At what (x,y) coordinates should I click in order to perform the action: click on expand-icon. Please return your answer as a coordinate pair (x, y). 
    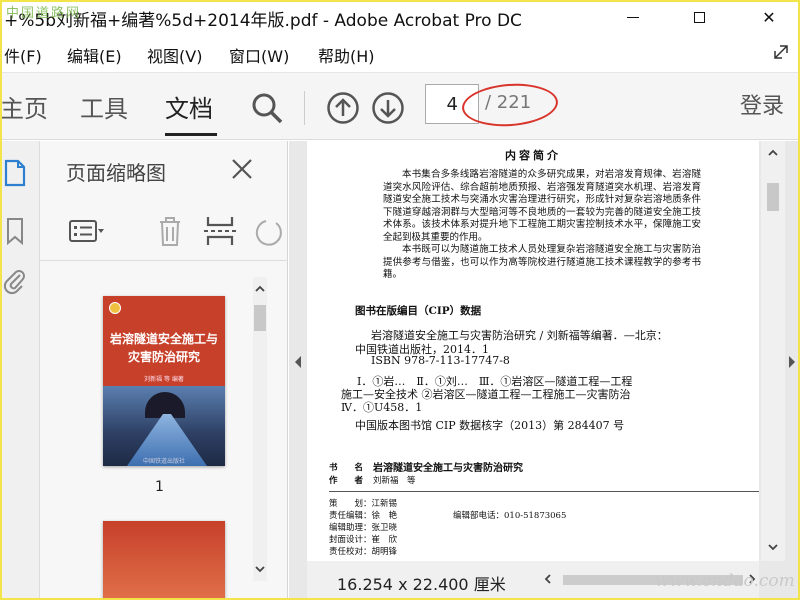
    Looking at the image, I should click on (781, 52).